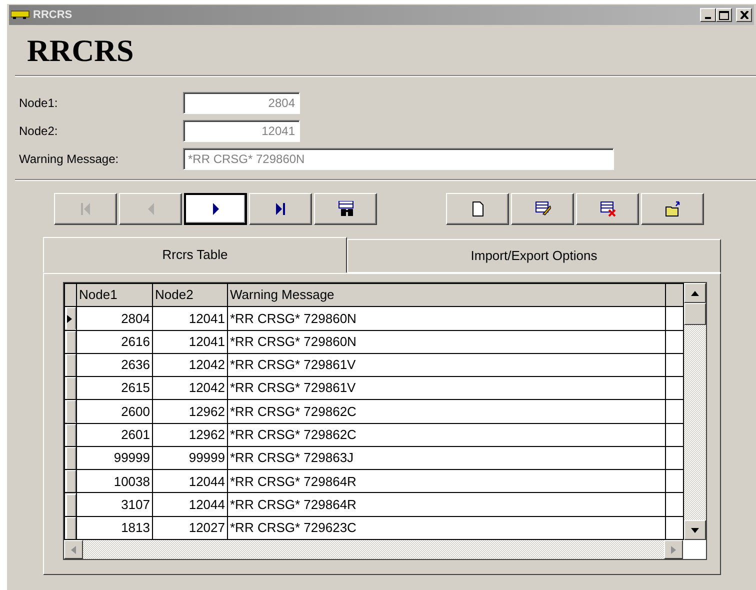  What do you see at coordinates (190, 295) in the screenshot?
I see `column-header: Node2` at bounding box center [190, 295].